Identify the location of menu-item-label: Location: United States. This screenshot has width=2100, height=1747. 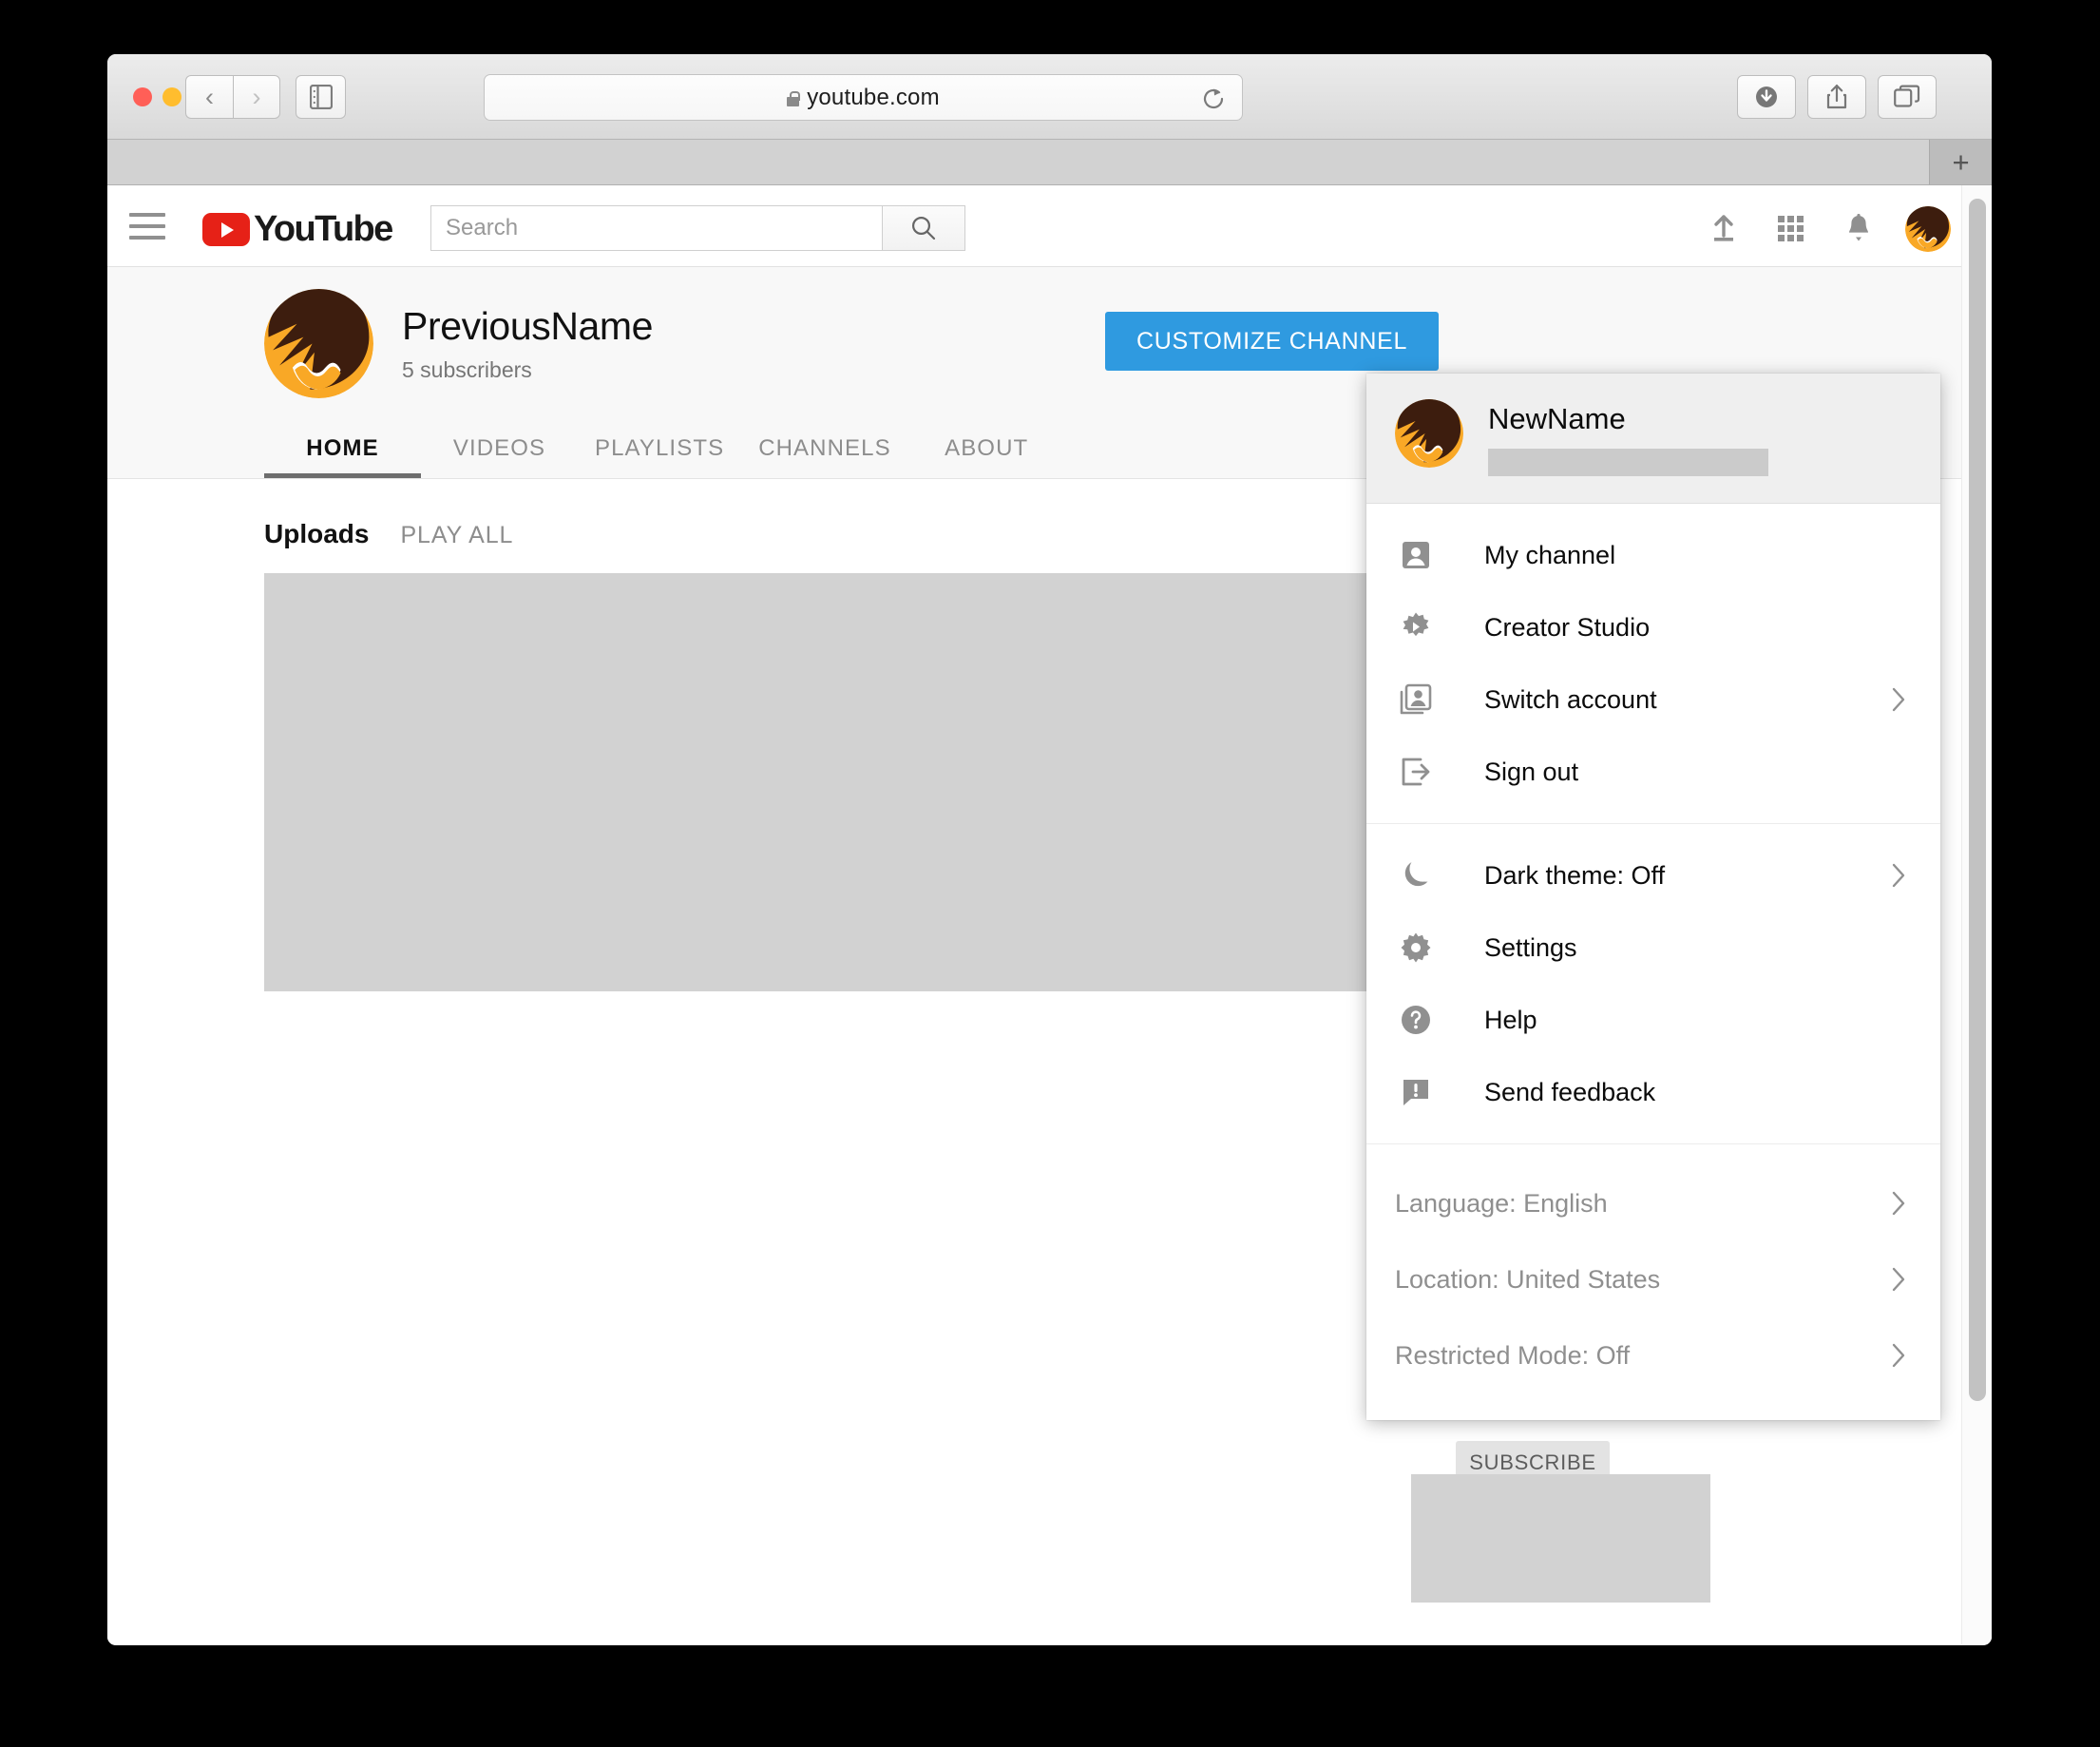
(1528, 1279).